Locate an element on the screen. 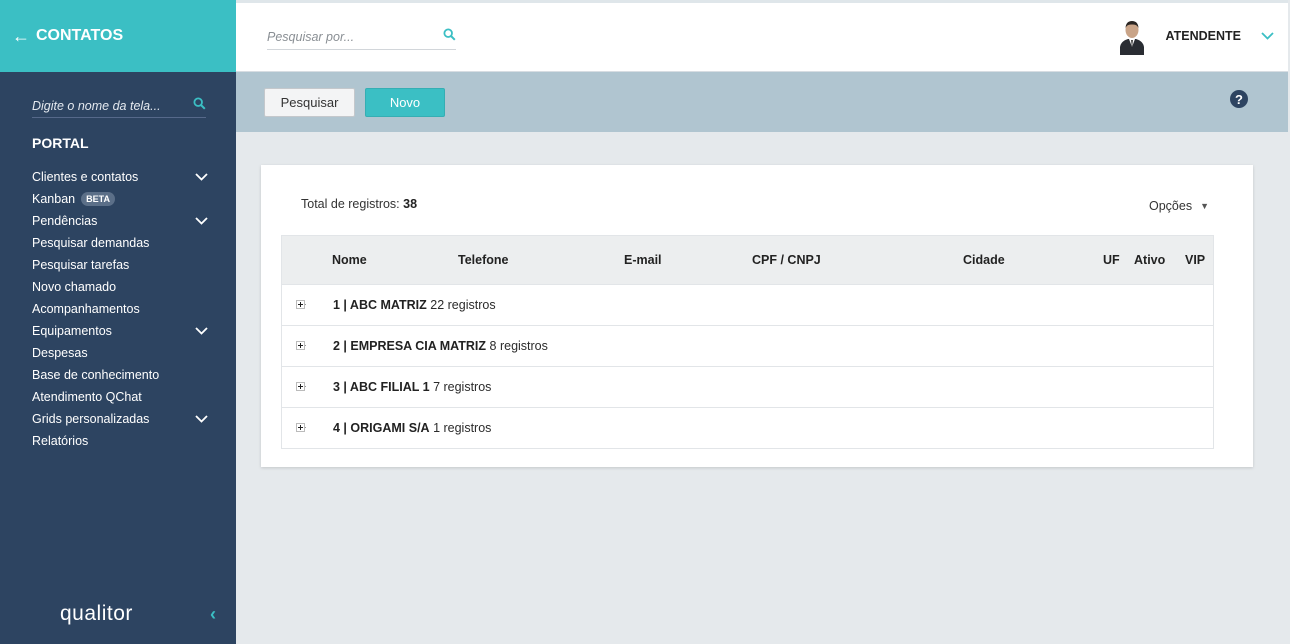  sidebar-item-label: Base de conhecimento is located at coordinates (96, 375).